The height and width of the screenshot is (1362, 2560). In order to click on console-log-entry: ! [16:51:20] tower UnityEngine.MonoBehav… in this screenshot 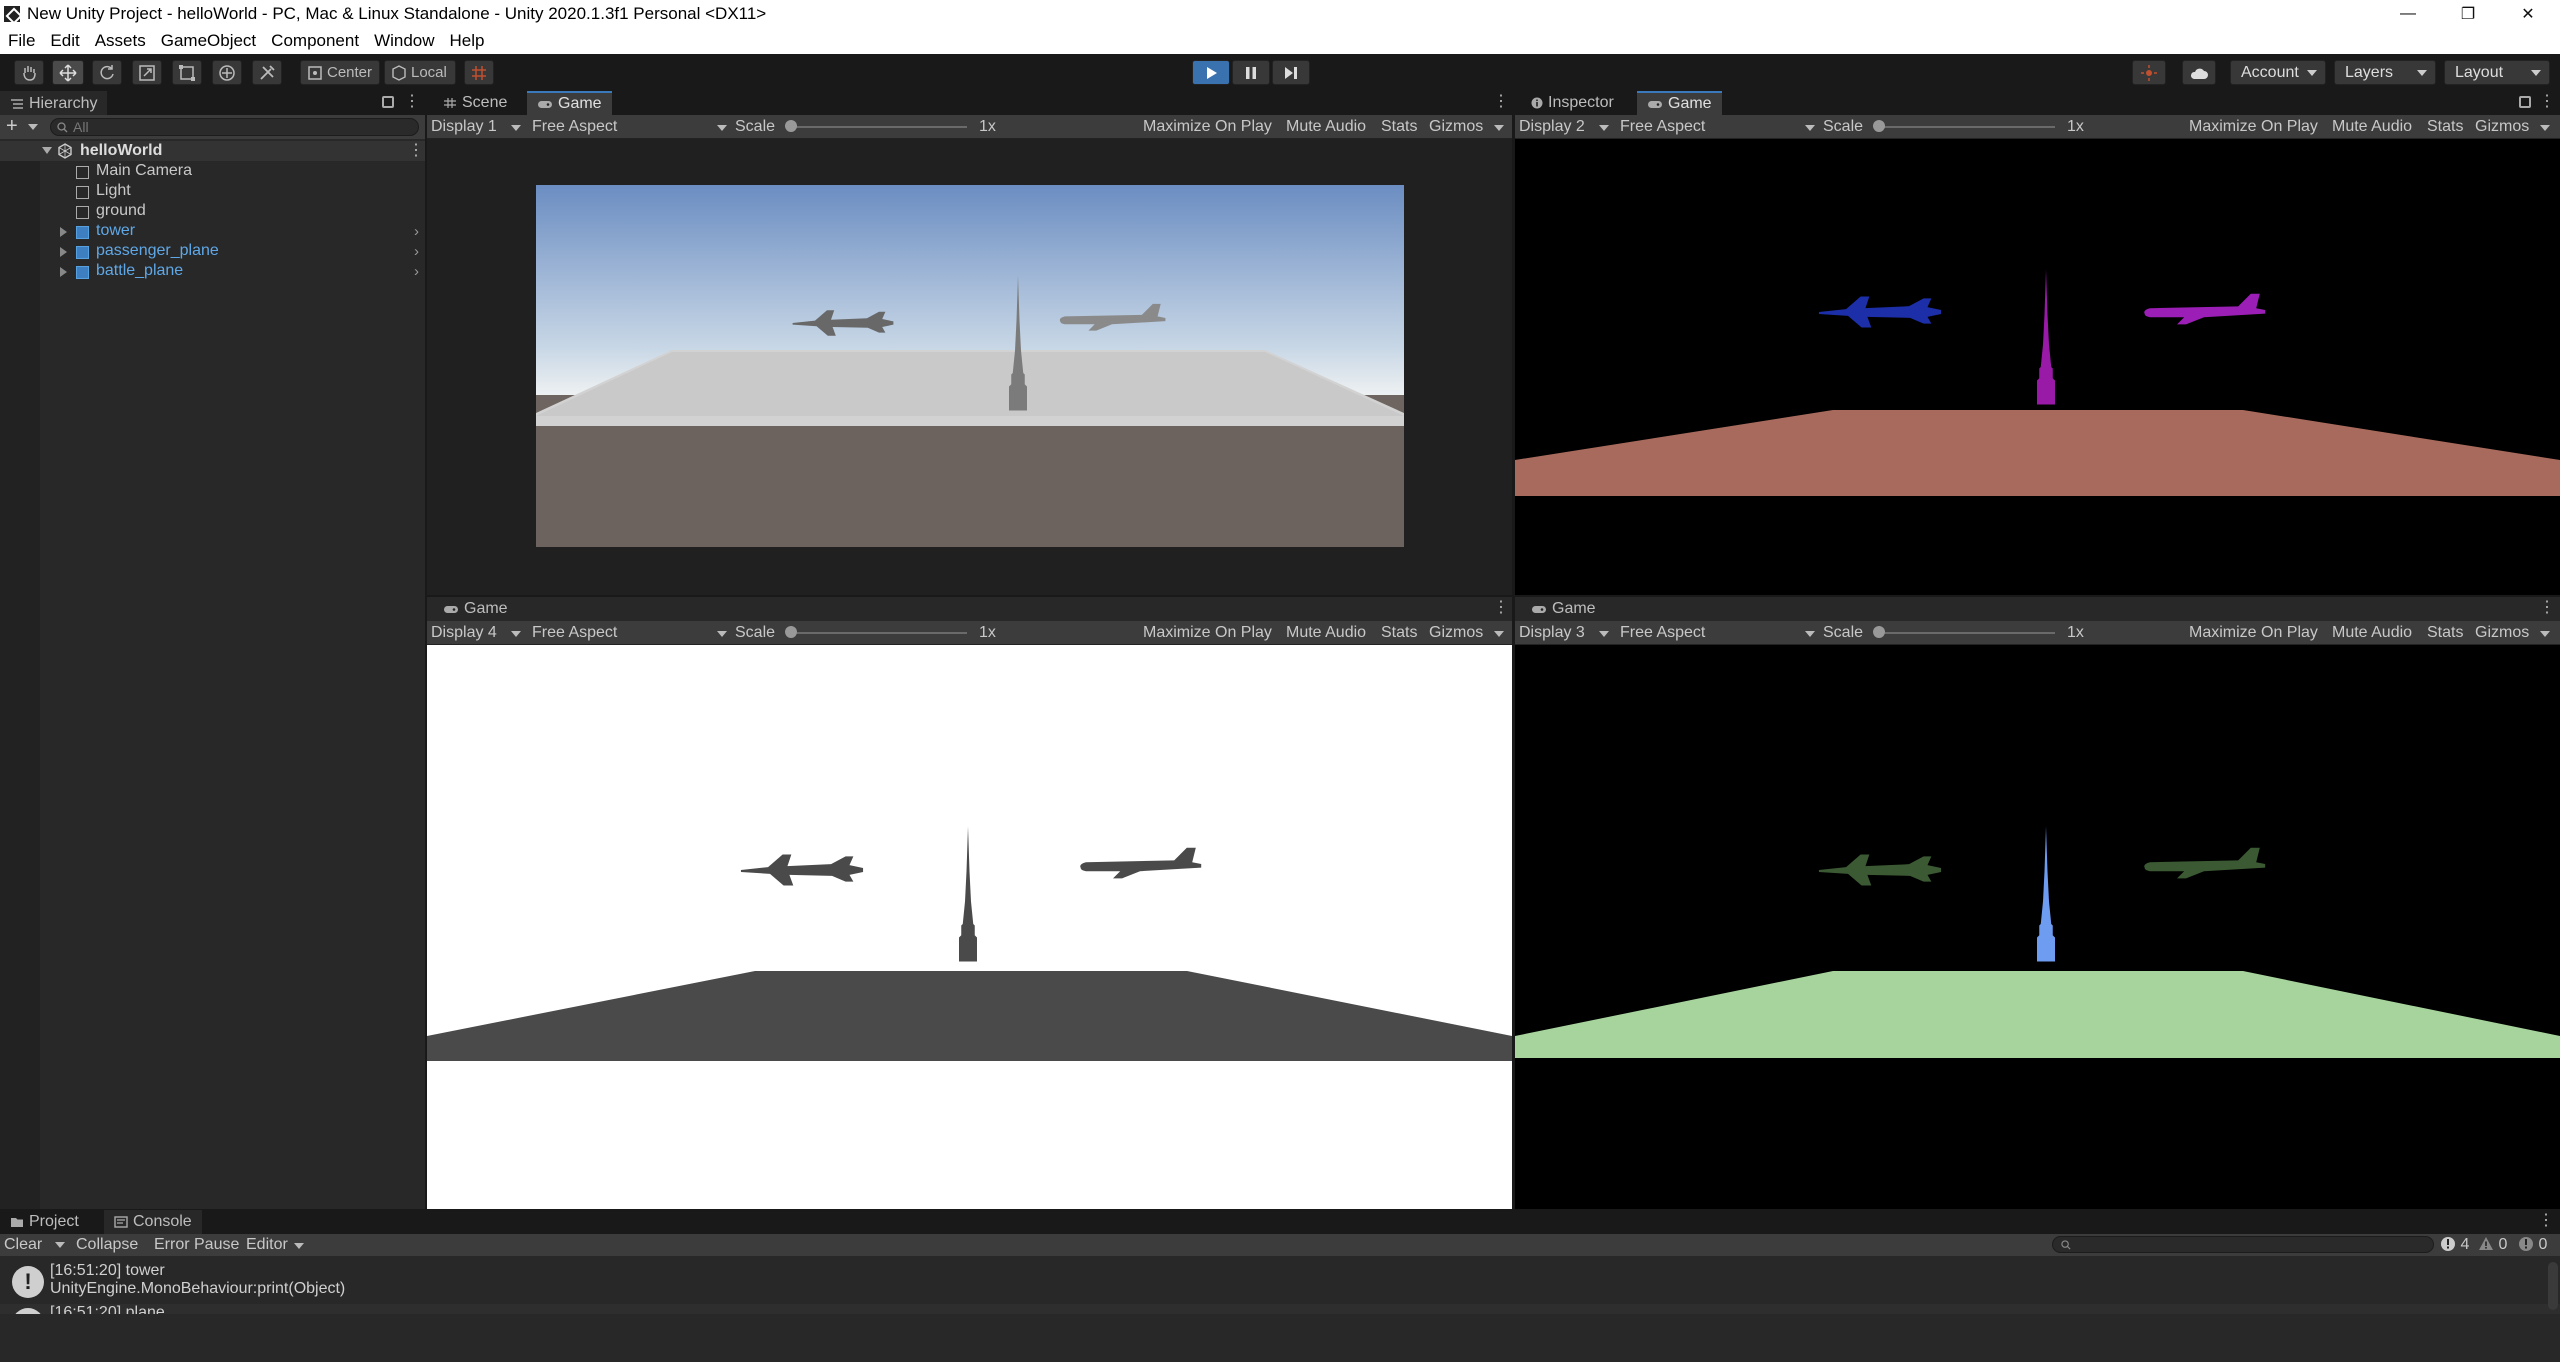, I will do `click(1280, 1282)`.